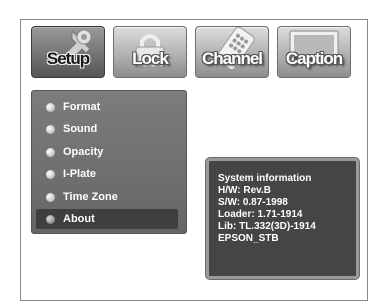  I want to click on menu-item-time-zone: Time Zone, so click(107, 197).